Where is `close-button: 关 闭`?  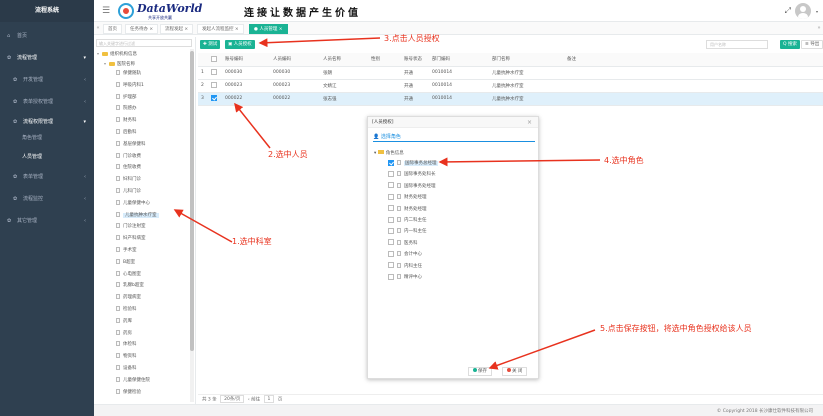 close-button: 关 闭 is located at coordinates (515, 371).